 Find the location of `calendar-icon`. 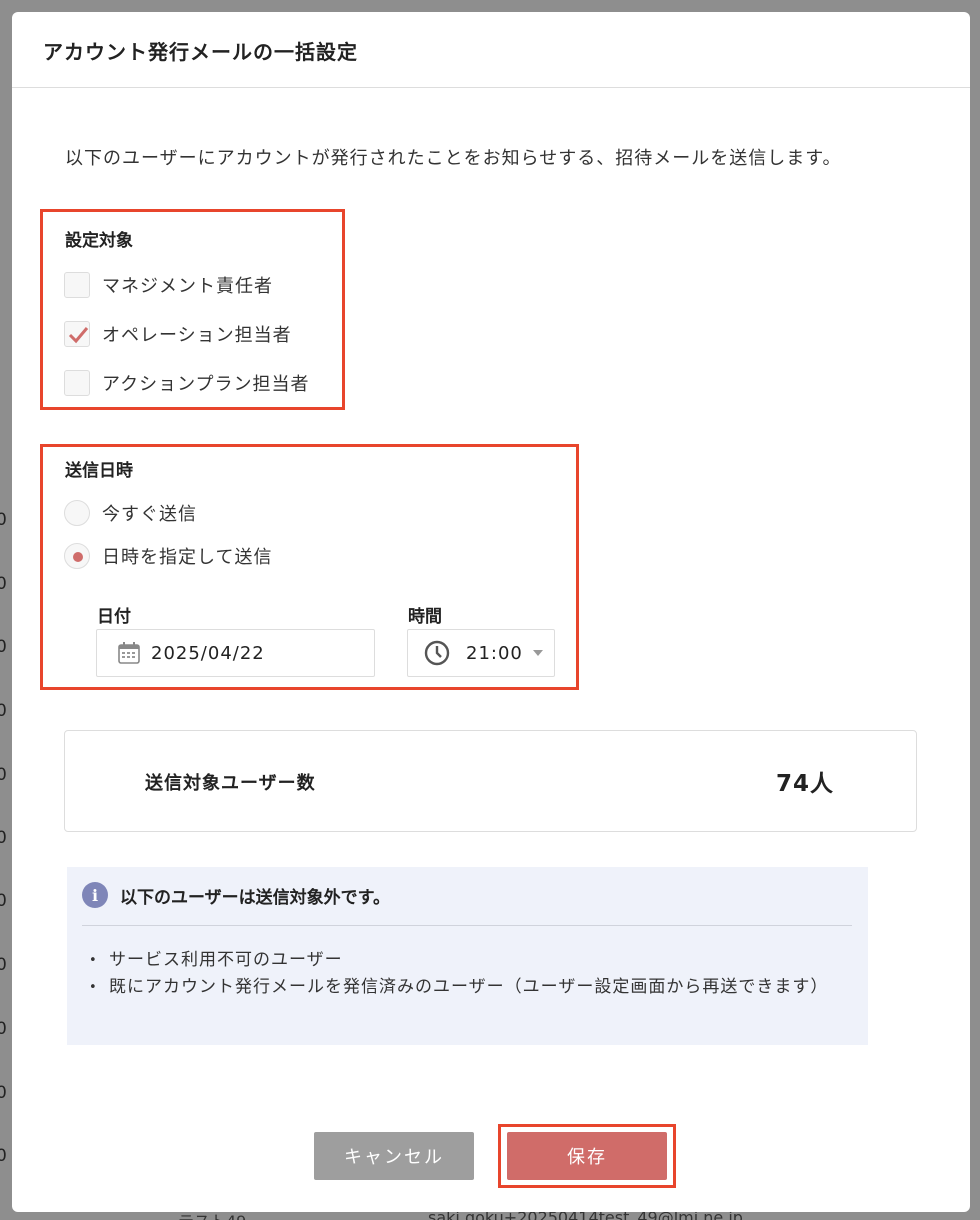

calendar-icon is located at coordinates (129, 653).